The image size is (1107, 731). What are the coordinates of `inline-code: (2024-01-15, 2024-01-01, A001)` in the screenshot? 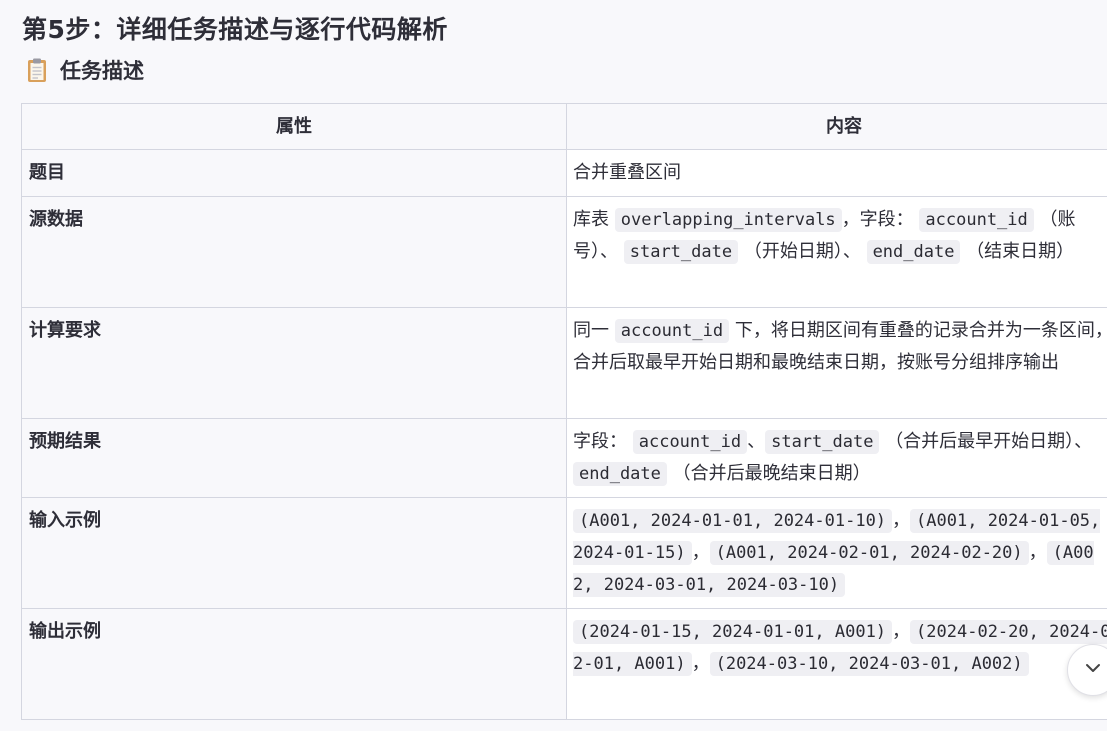 It's located at (733, 632).